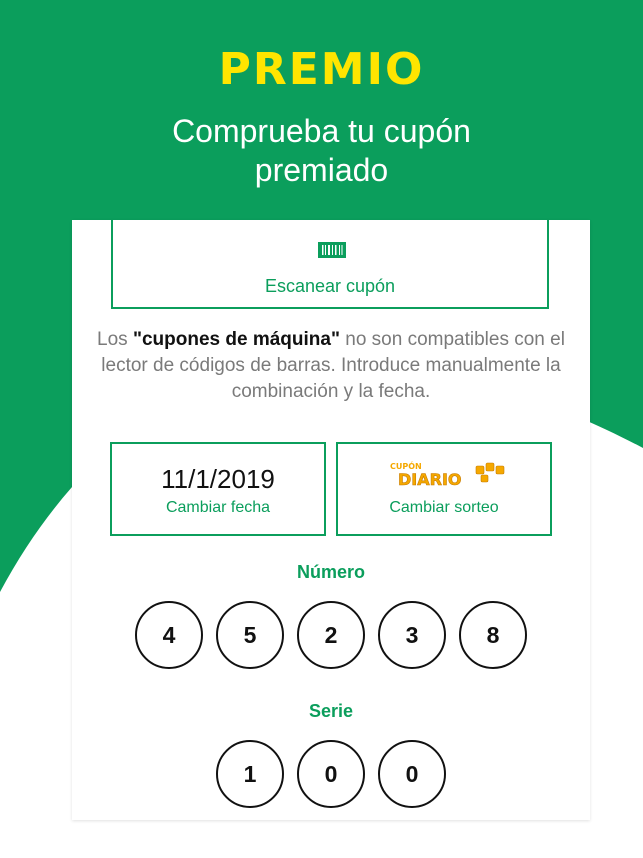  I want to click on series-section-title: Serie, so click(331, 711).